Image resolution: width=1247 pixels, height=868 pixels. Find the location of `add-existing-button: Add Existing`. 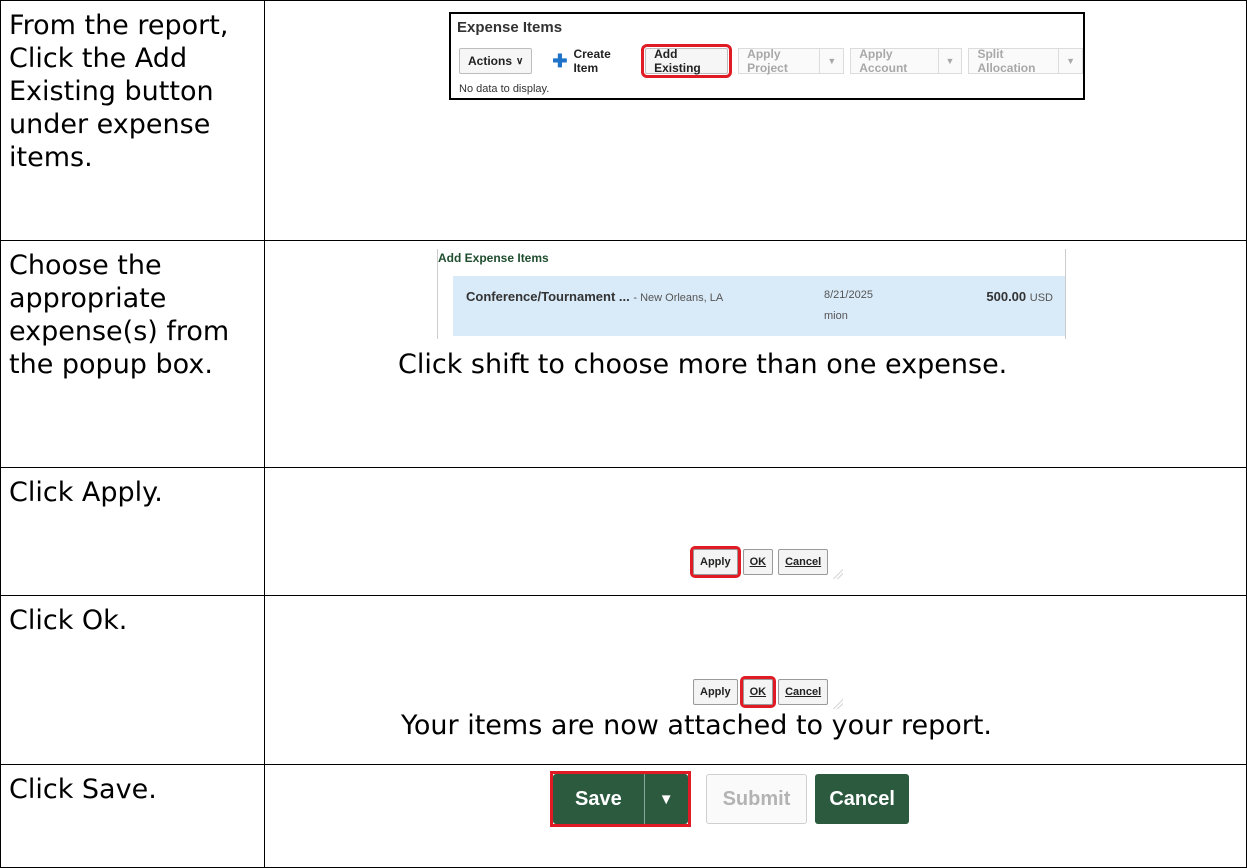

add-existing-button: Add Existing is located at coordinates (687, 61).